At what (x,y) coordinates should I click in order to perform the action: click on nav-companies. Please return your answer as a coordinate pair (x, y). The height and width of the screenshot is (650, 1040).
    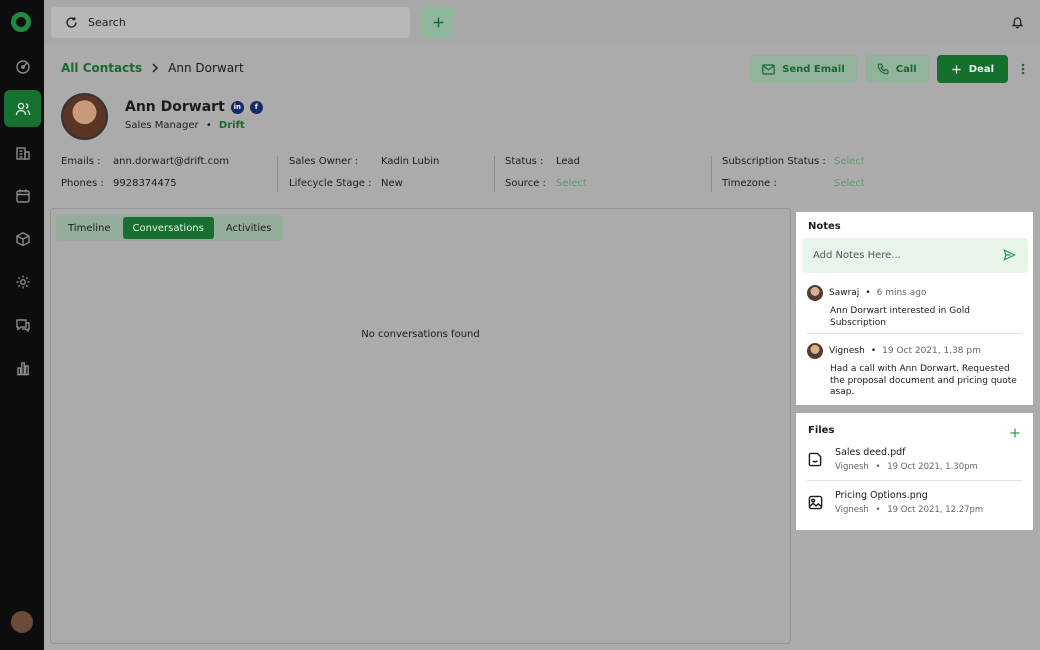
    Looking at the image, I should click on (22, 152).